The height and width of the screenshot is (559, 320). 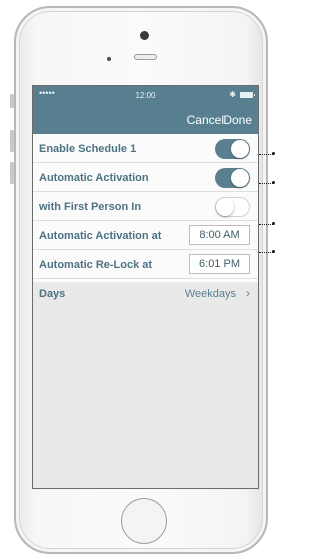 I want to click on enable-schedule-row: Enable Schedule 1, so click(x=145, y=148).